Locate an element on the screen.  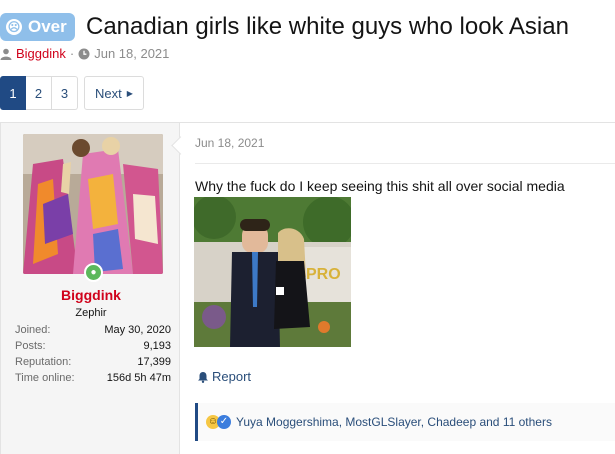
avatar is located at coordinates (93, 204).